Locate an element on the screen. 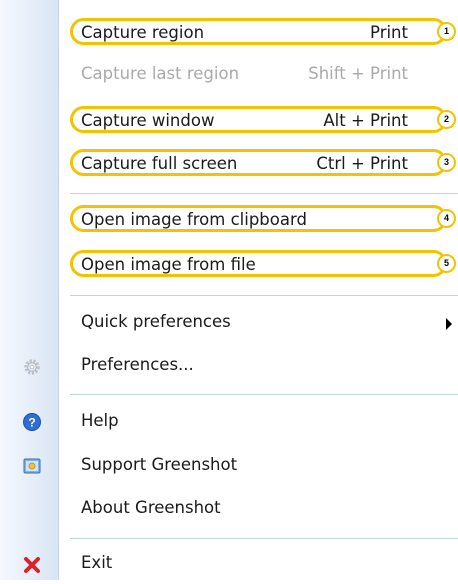 The height and width of the screenshot is (584, 458). menu-item-capture-window: Capture window Alt + Print 2 is located at coordinates (258, 122).